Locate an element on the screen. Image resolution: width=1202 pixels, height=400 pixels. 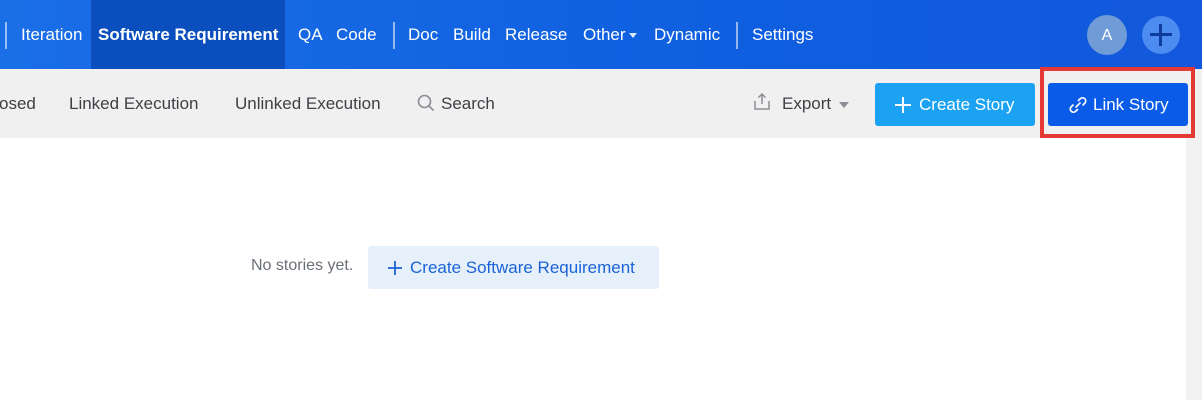
create-story-button: Create Story is located at coordinates (955, 104).